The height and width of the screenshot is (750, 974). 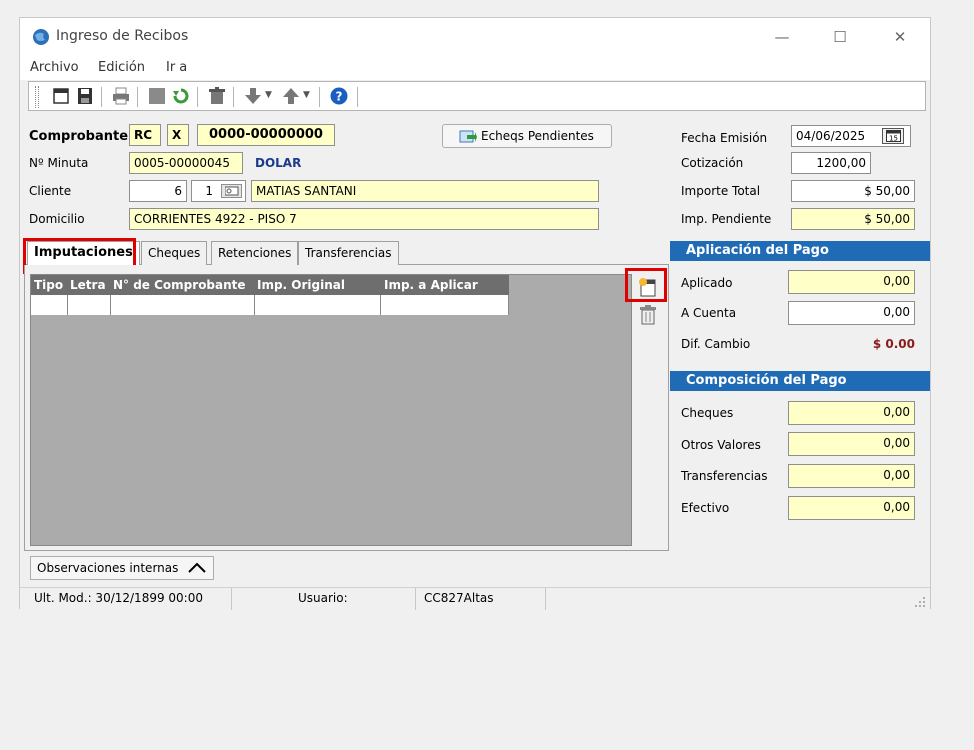 I want to click on echeqs-pendientes-button: Echeqs Pendientes, so click(x=527, y=136).